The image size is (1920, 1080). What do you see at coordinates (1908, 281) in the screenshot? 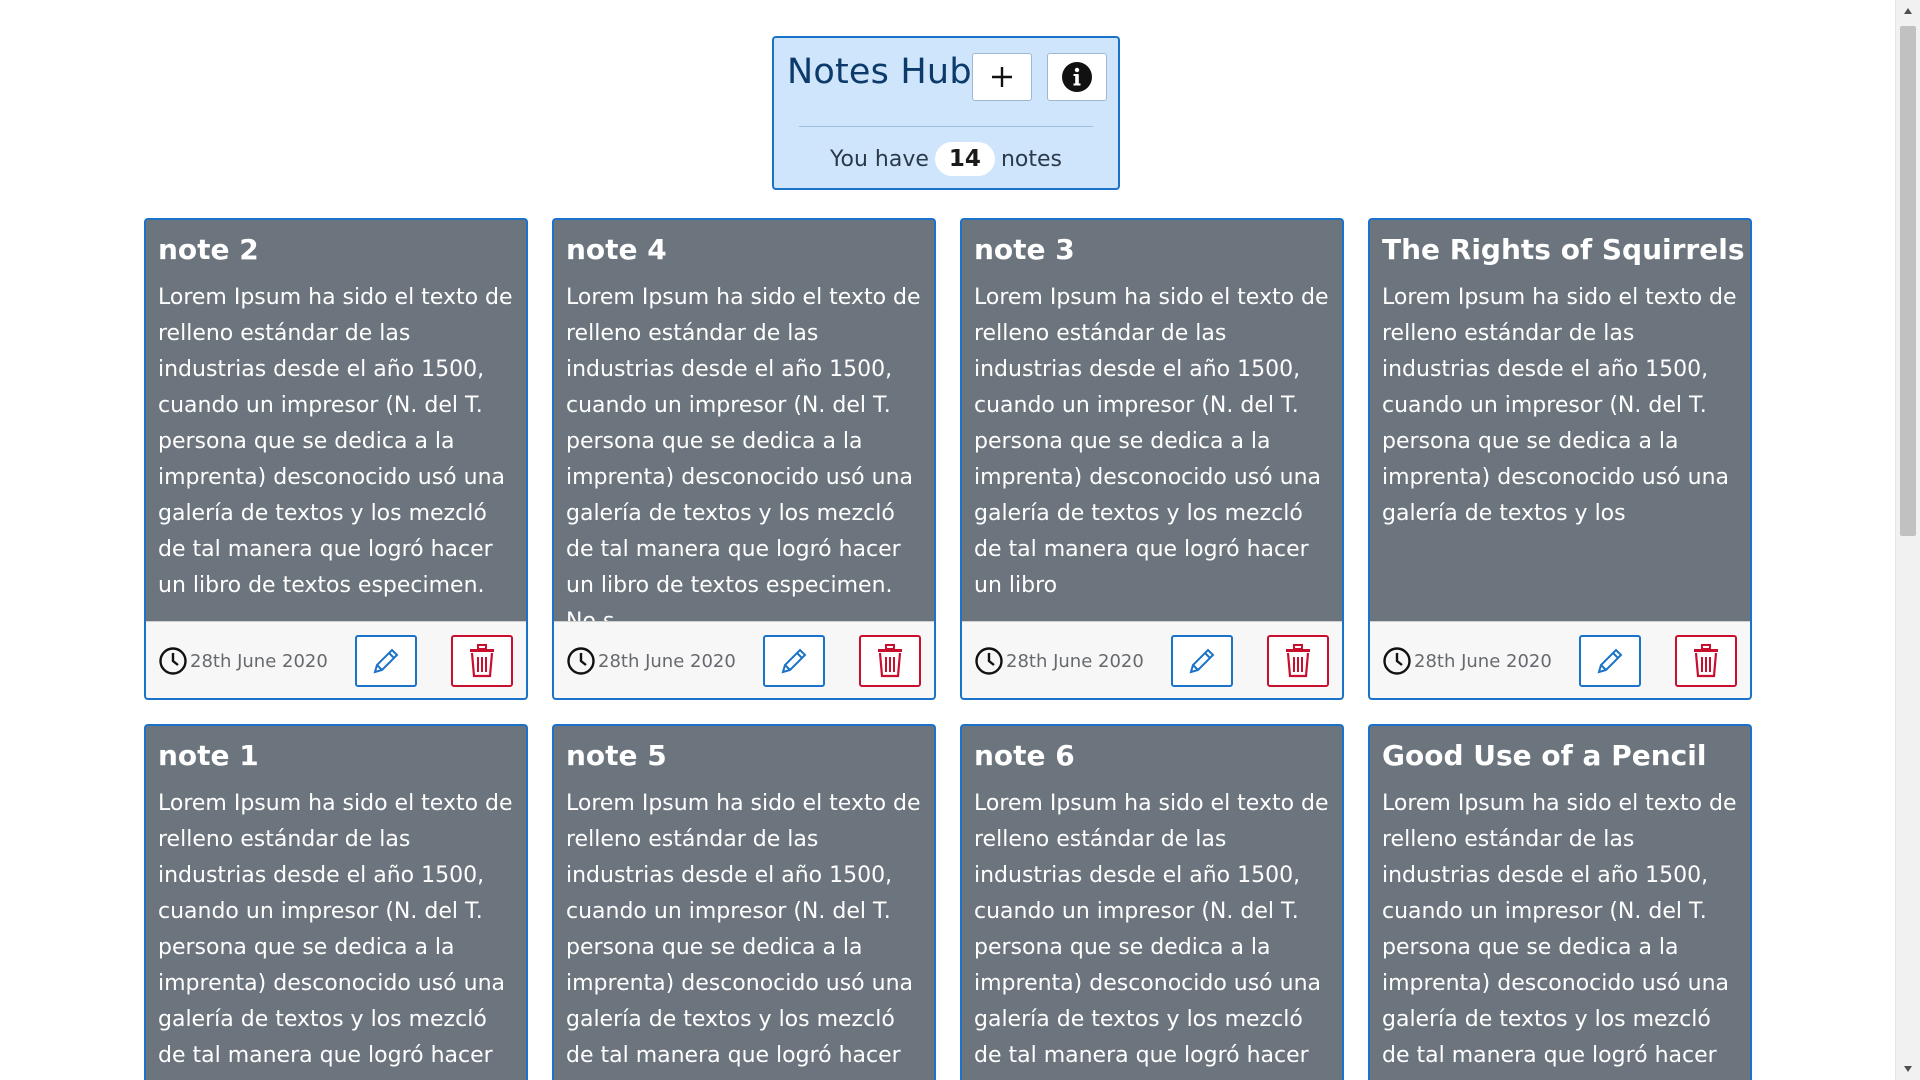
I see `scrollbar-thumb` at bounding box center [1908, 281].